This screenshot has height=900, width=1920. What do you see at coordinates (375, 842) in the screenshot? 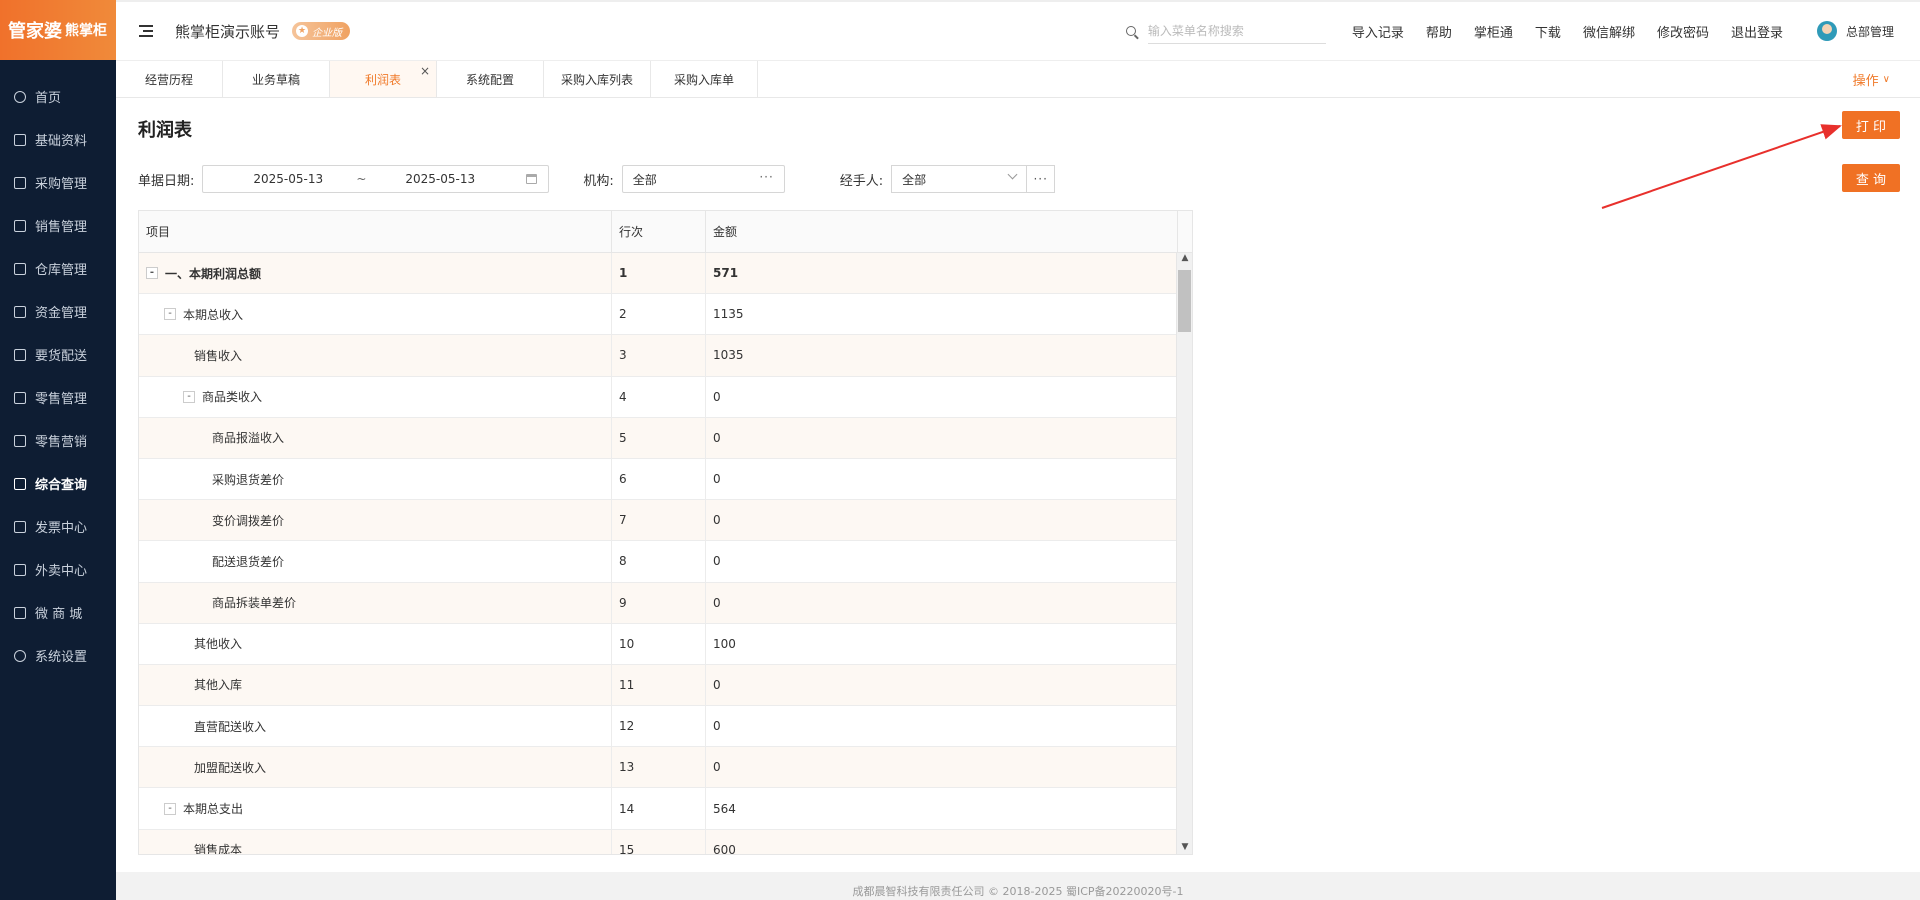
I see `cell-item: 销售成本` at bounding box center [375, 842].